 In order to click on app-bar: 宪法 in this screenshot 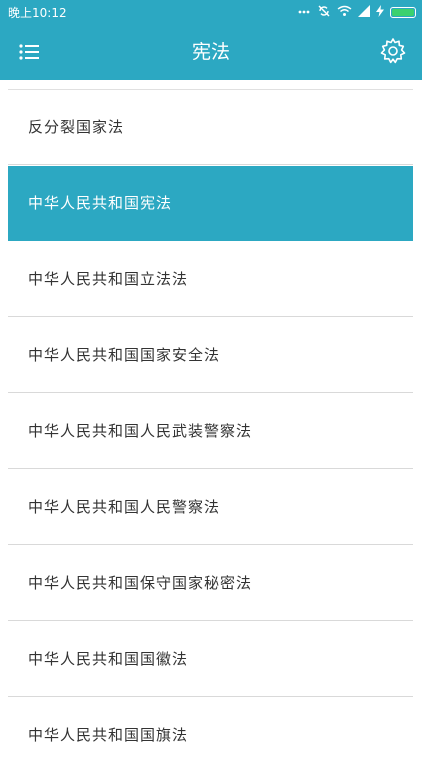, I will do `click(211, 52)`.